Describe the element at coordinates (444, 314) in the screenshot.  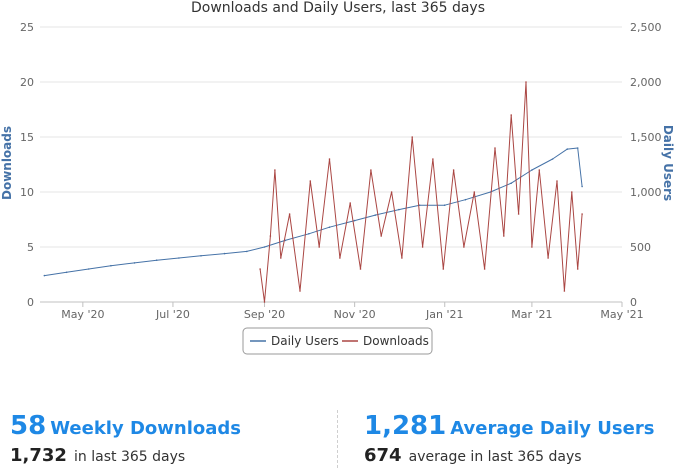
I see `x-tick-label: Jan '21` at that location.